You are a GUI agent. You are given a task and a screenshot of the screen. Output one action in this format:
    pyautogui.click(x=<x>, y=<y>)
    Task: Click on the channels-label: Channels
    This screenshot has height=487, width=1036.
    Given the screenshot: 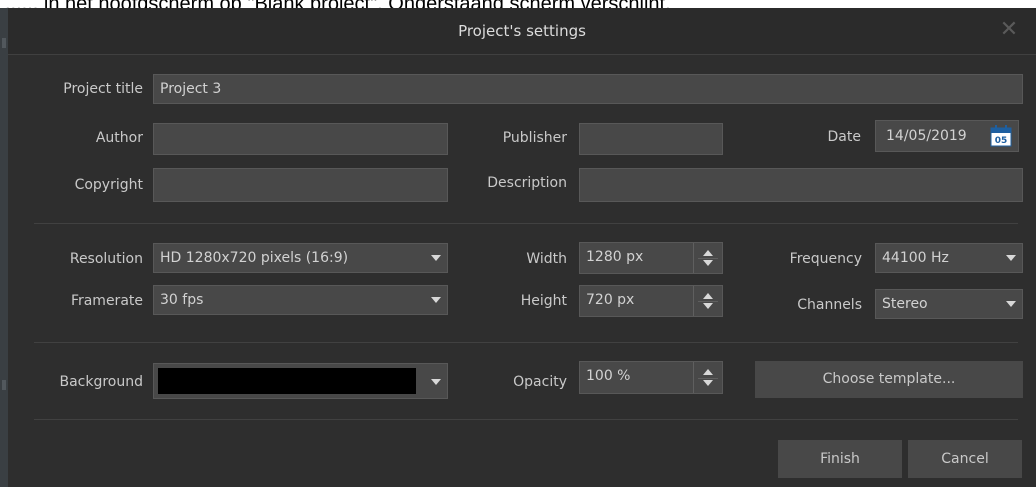 What is the action you would take?
    pyautogui.click(x=829, y=305)
    